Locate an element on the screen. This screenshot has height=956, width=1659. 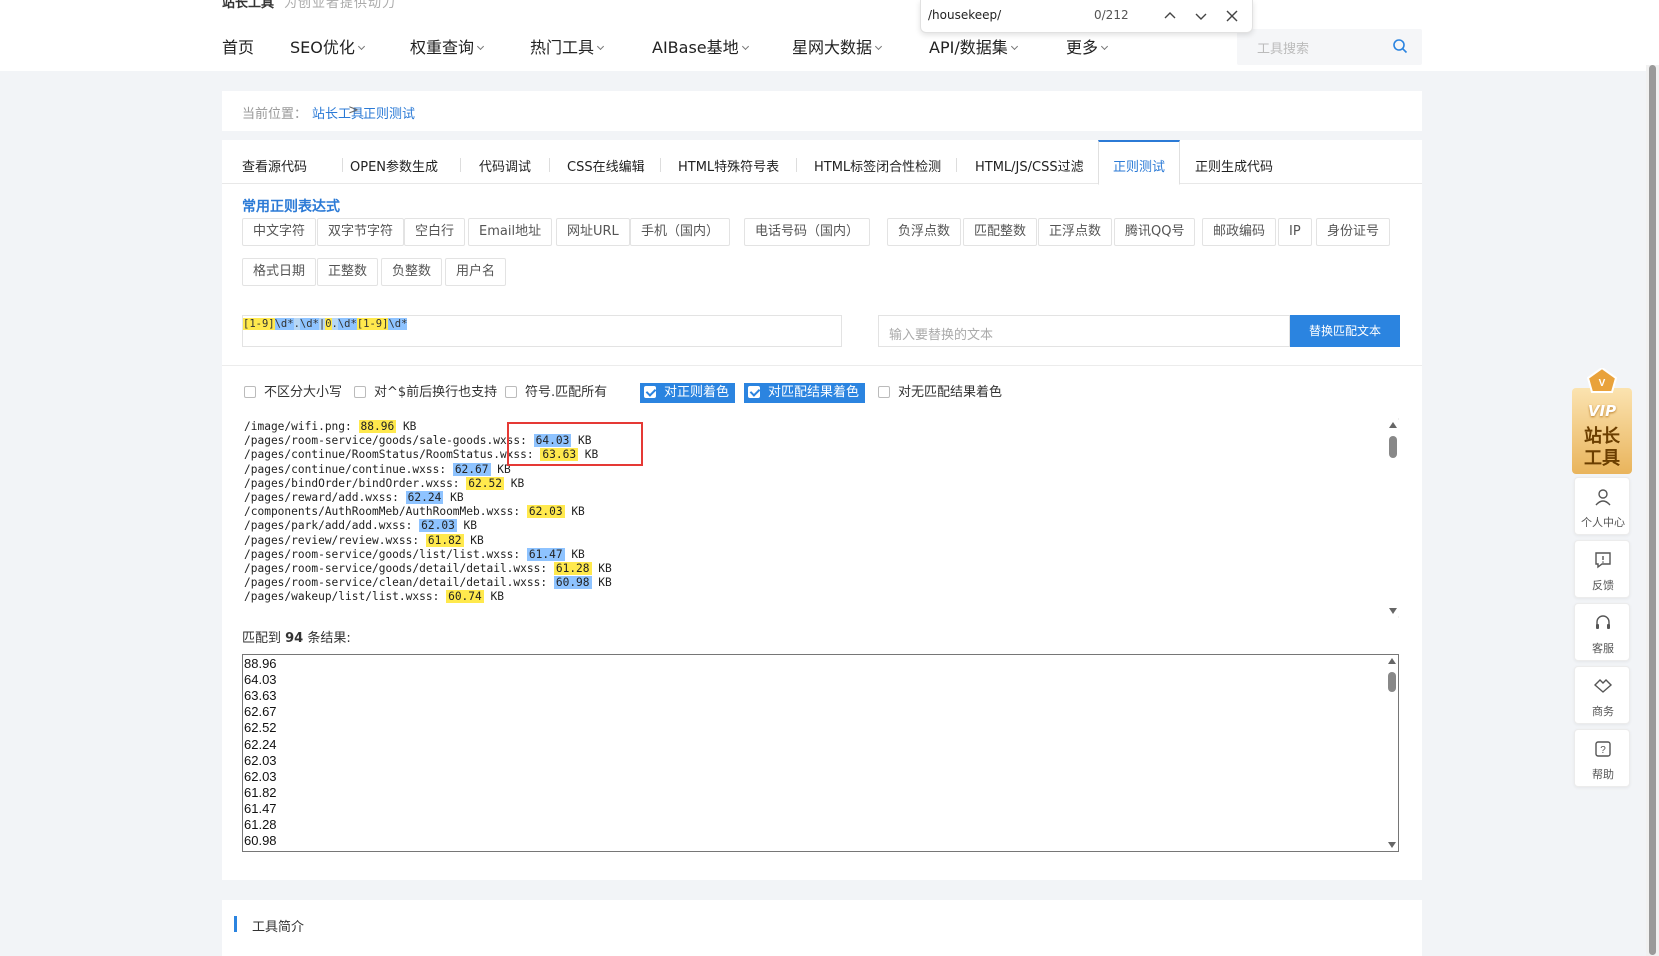
nav-more: 更多 is located at coordinates (1087, 46).